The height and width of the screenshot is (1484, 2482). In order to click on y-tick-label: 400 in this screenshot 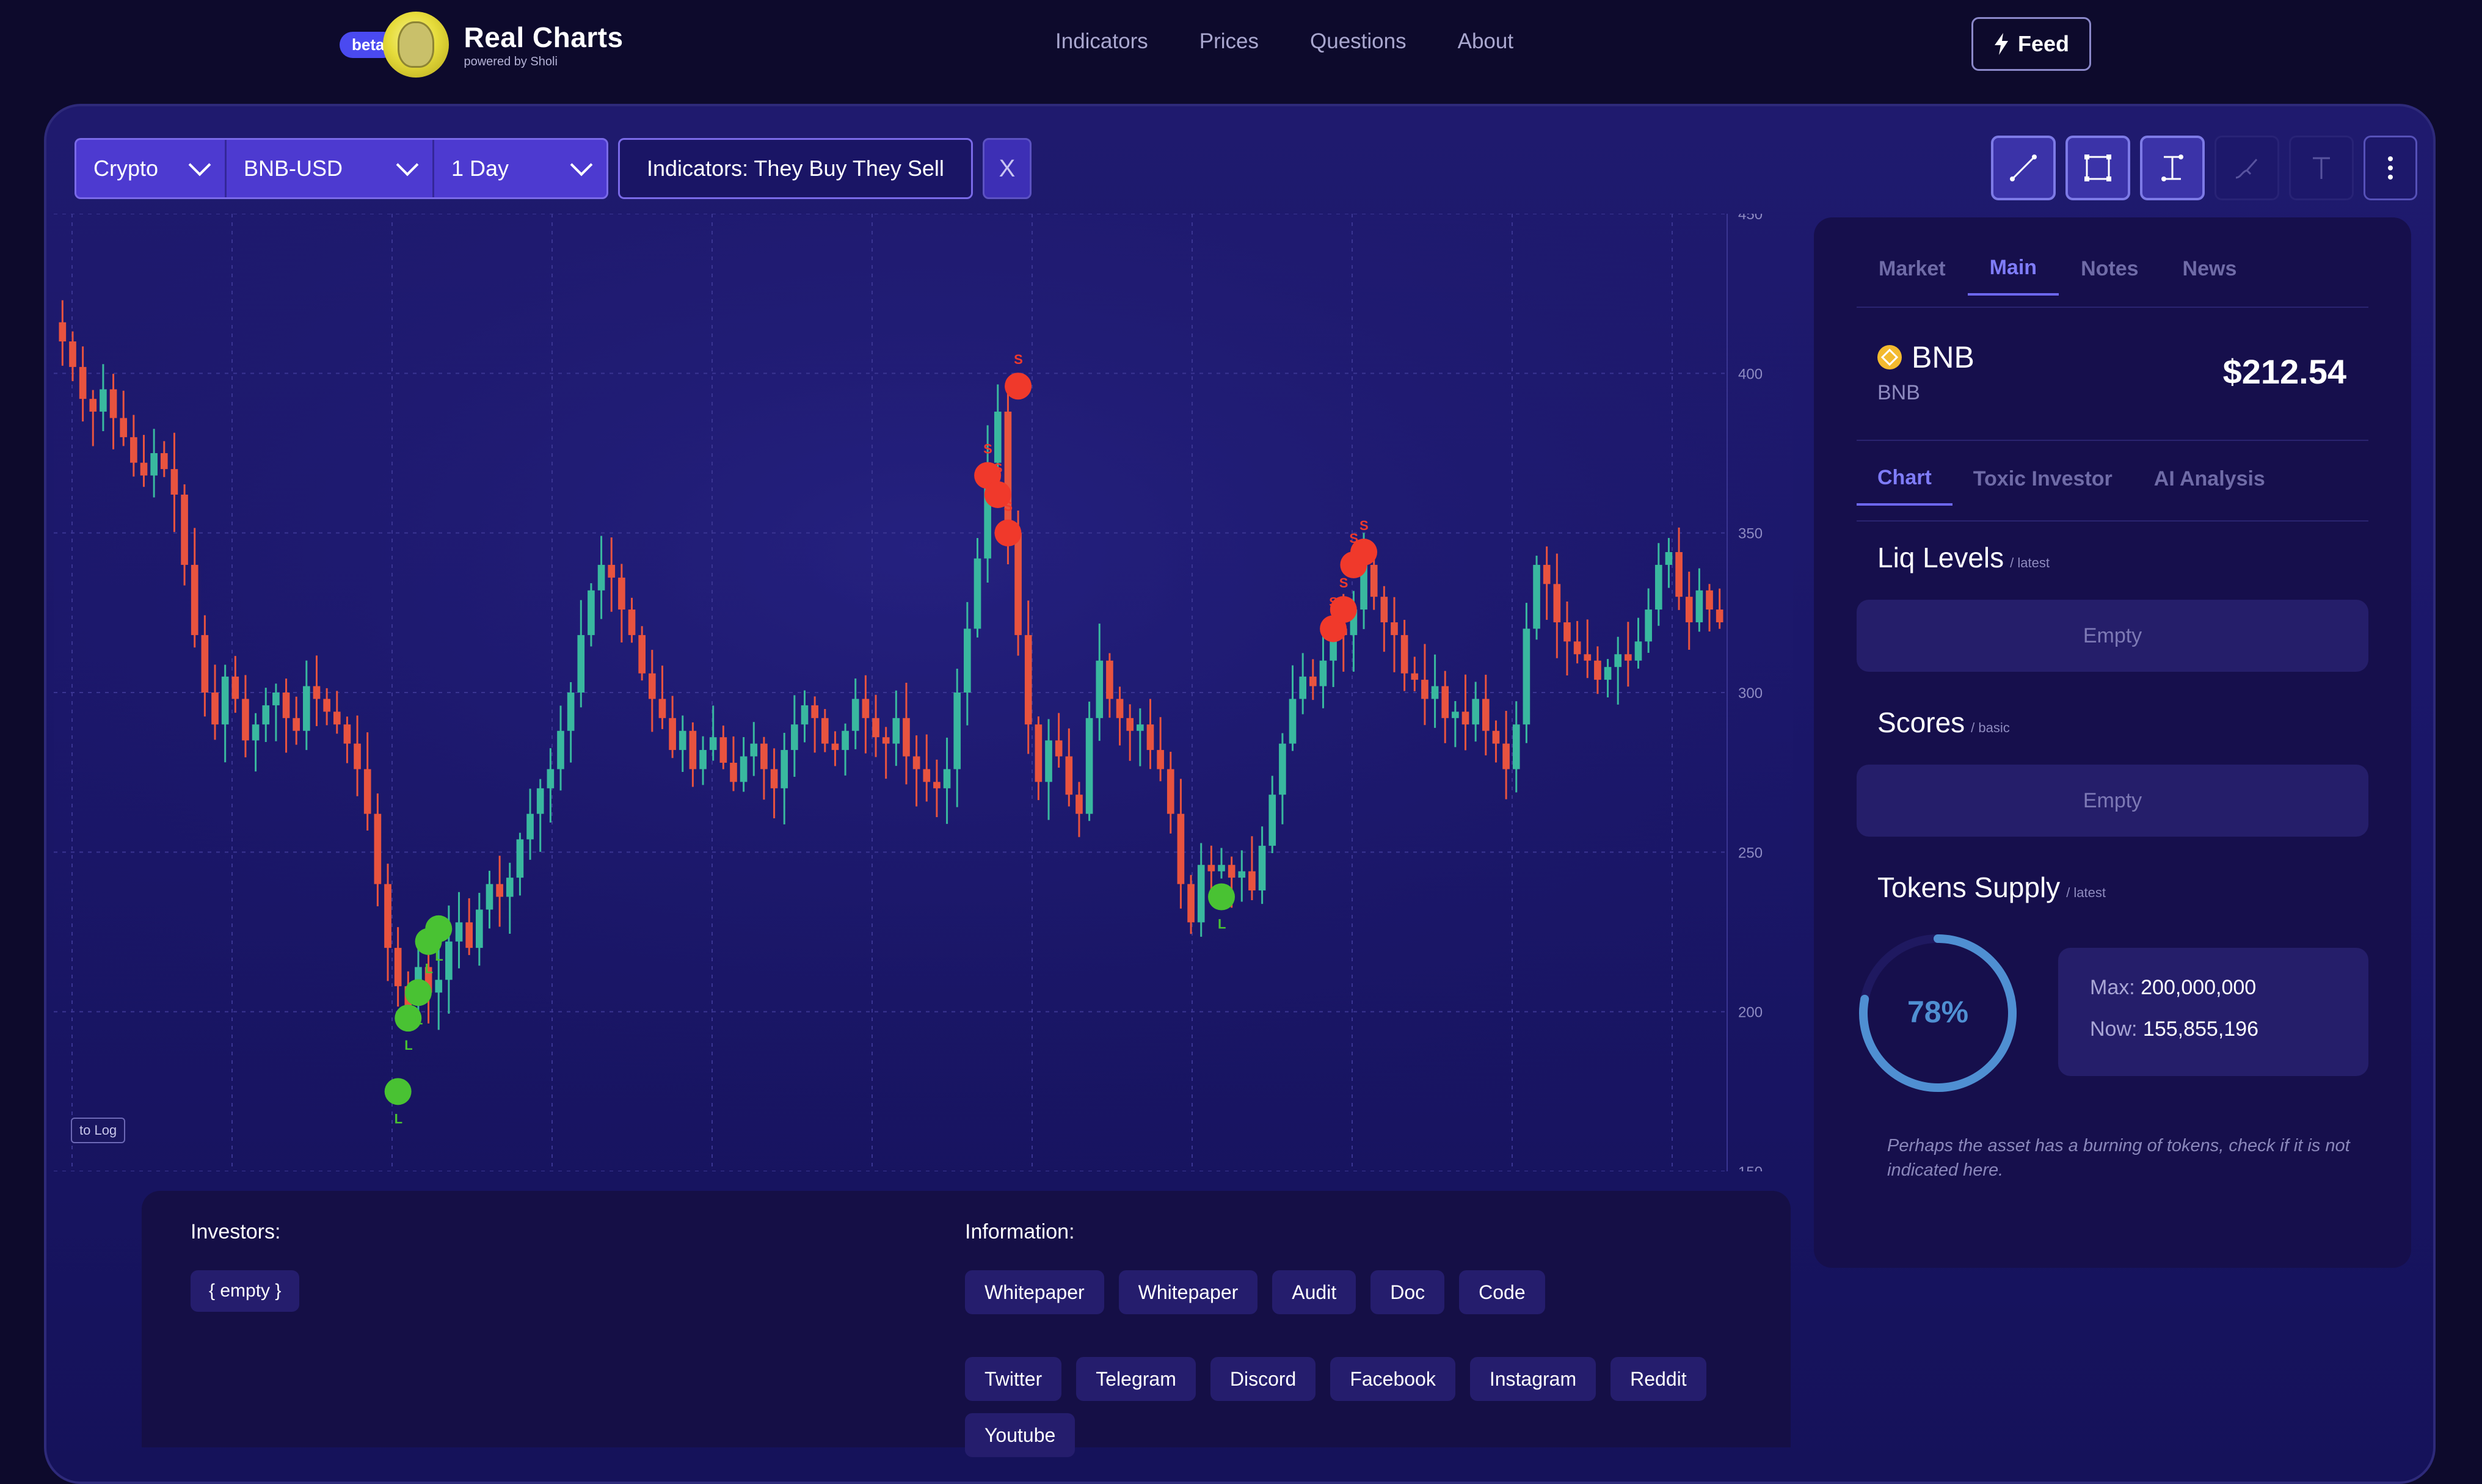, I will do `click(1751, 374)`.